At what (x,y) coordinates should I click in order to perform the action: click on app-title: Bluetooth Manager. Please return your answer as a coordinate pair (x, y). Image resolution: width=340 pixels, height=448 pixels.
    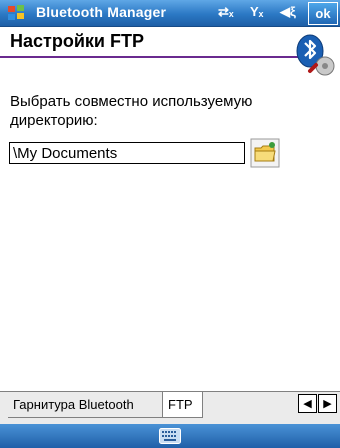
    Looking at the image, I should click on (101, 12).